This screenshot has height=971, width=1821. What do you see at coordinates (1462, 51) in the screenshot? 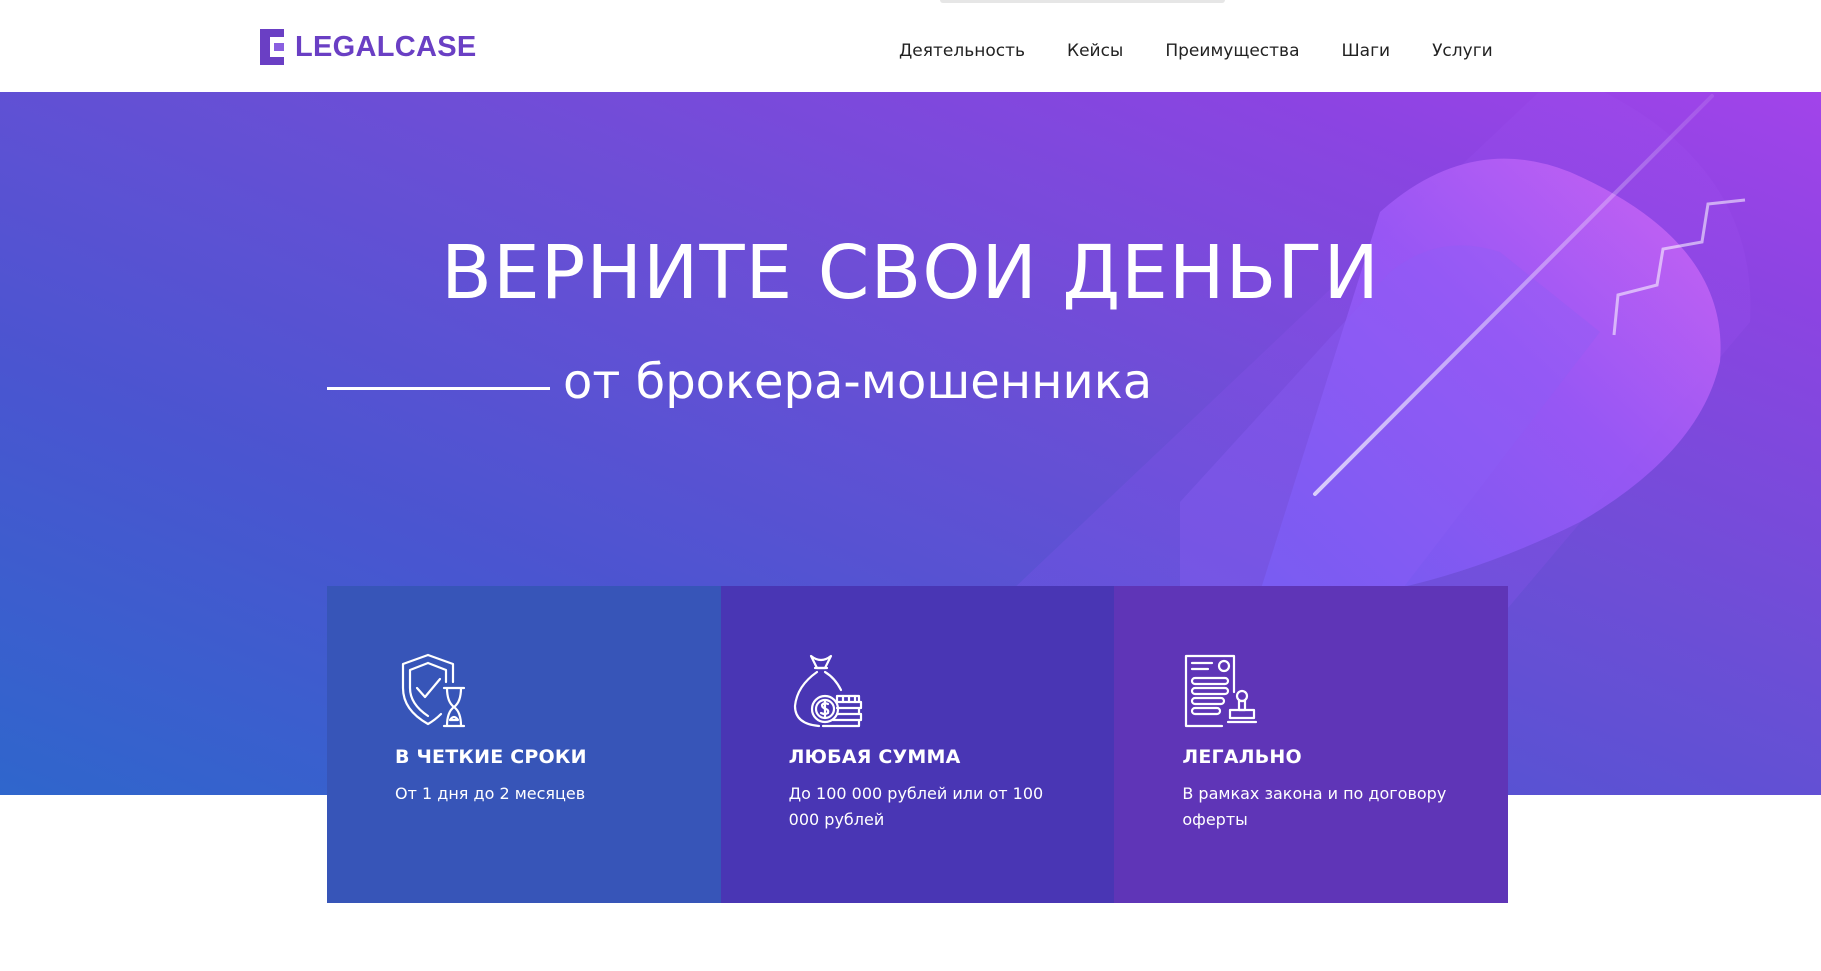
I see `nav-item-services: Услуги` at bounding box center [1462, 51].